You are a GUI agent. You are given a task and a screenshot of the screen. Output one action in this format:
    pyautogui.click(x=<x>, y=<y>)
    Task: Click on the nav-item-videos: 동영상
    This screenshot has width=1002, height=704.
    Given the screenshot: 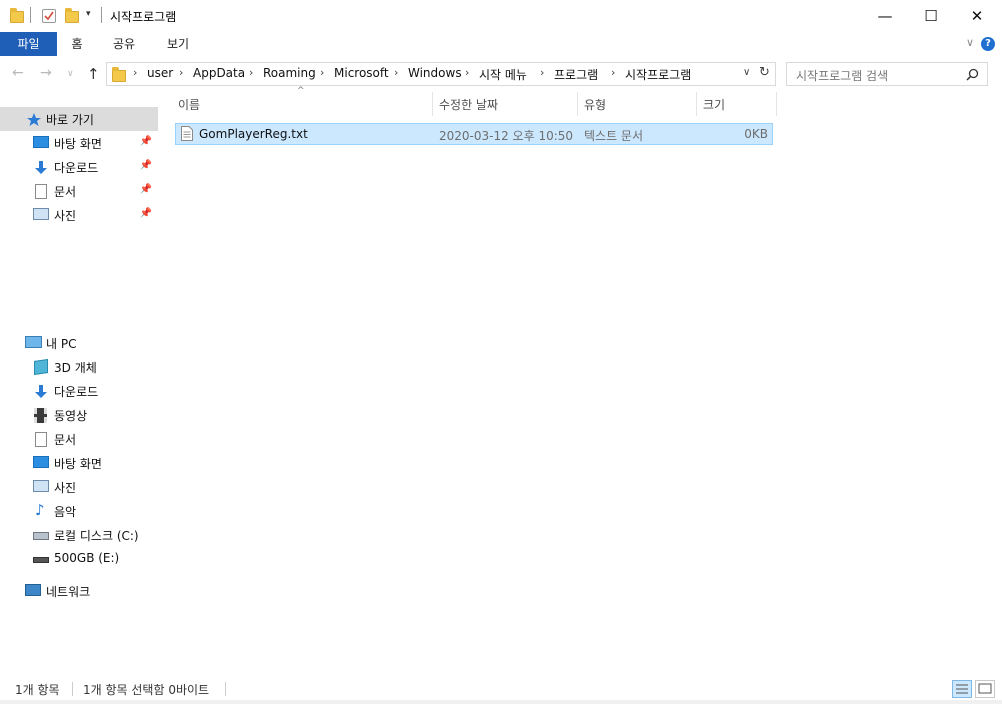 What is the action you would take?
    pyautogui.click(x=79, y=415)
    